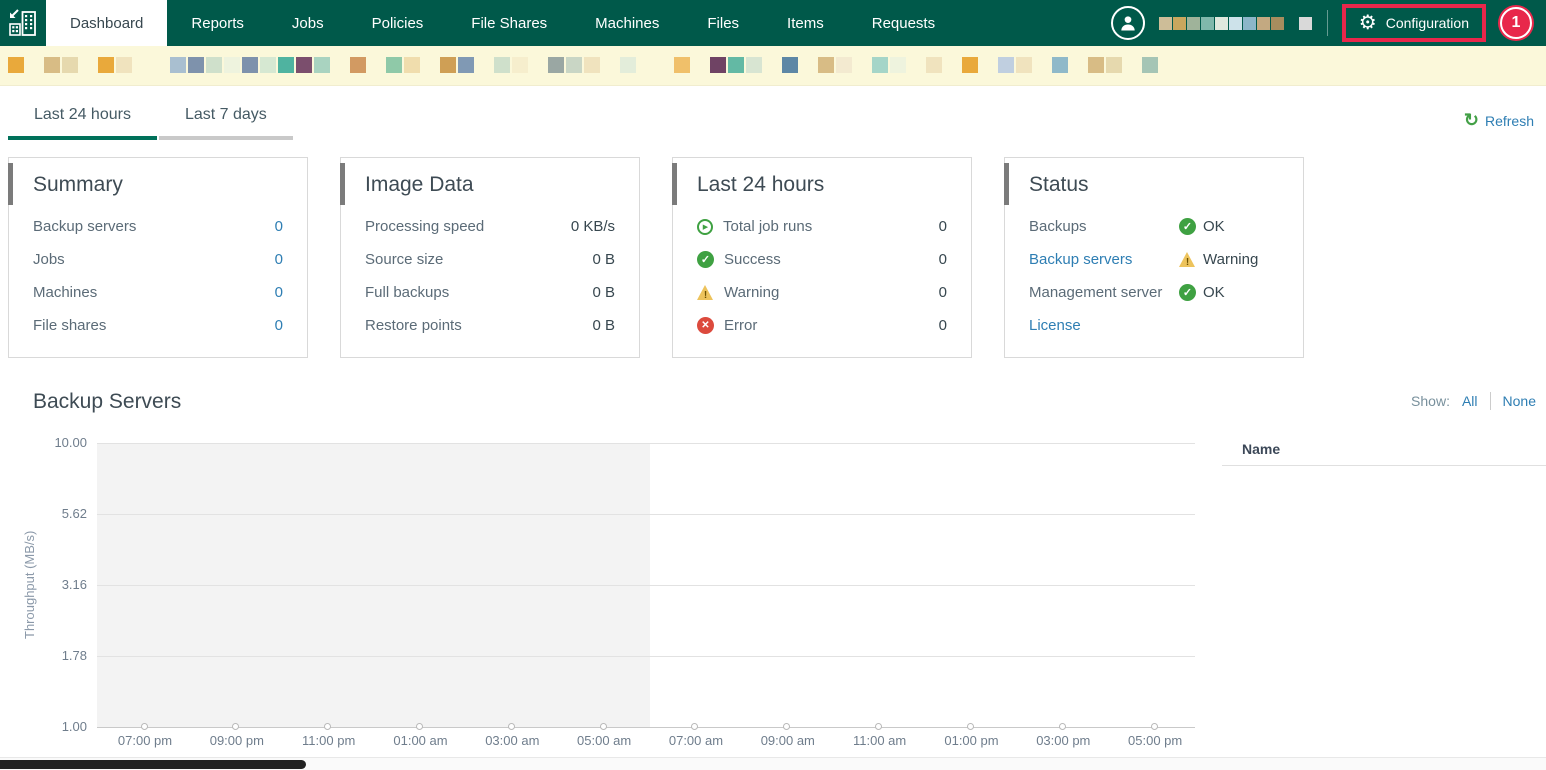  Describe the element at coordinates (752, 292) in the screenshot. I see `row-label: Warning` at that location.